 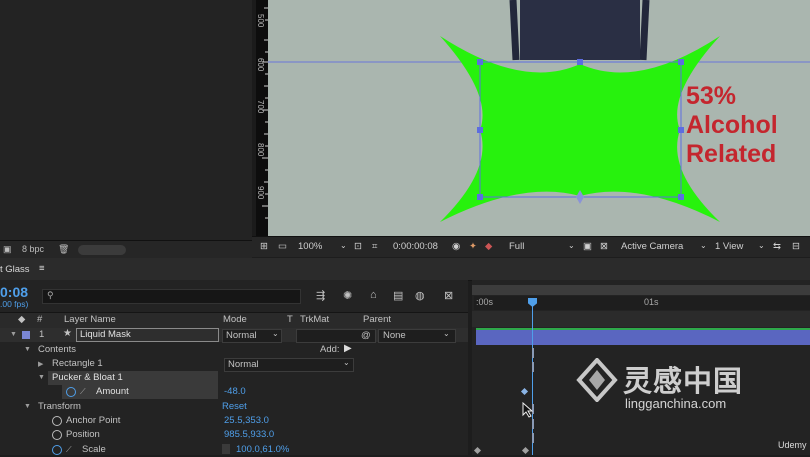 I want to click on pixel-aspect-icon: ⇆, so click(x=777, y=246).